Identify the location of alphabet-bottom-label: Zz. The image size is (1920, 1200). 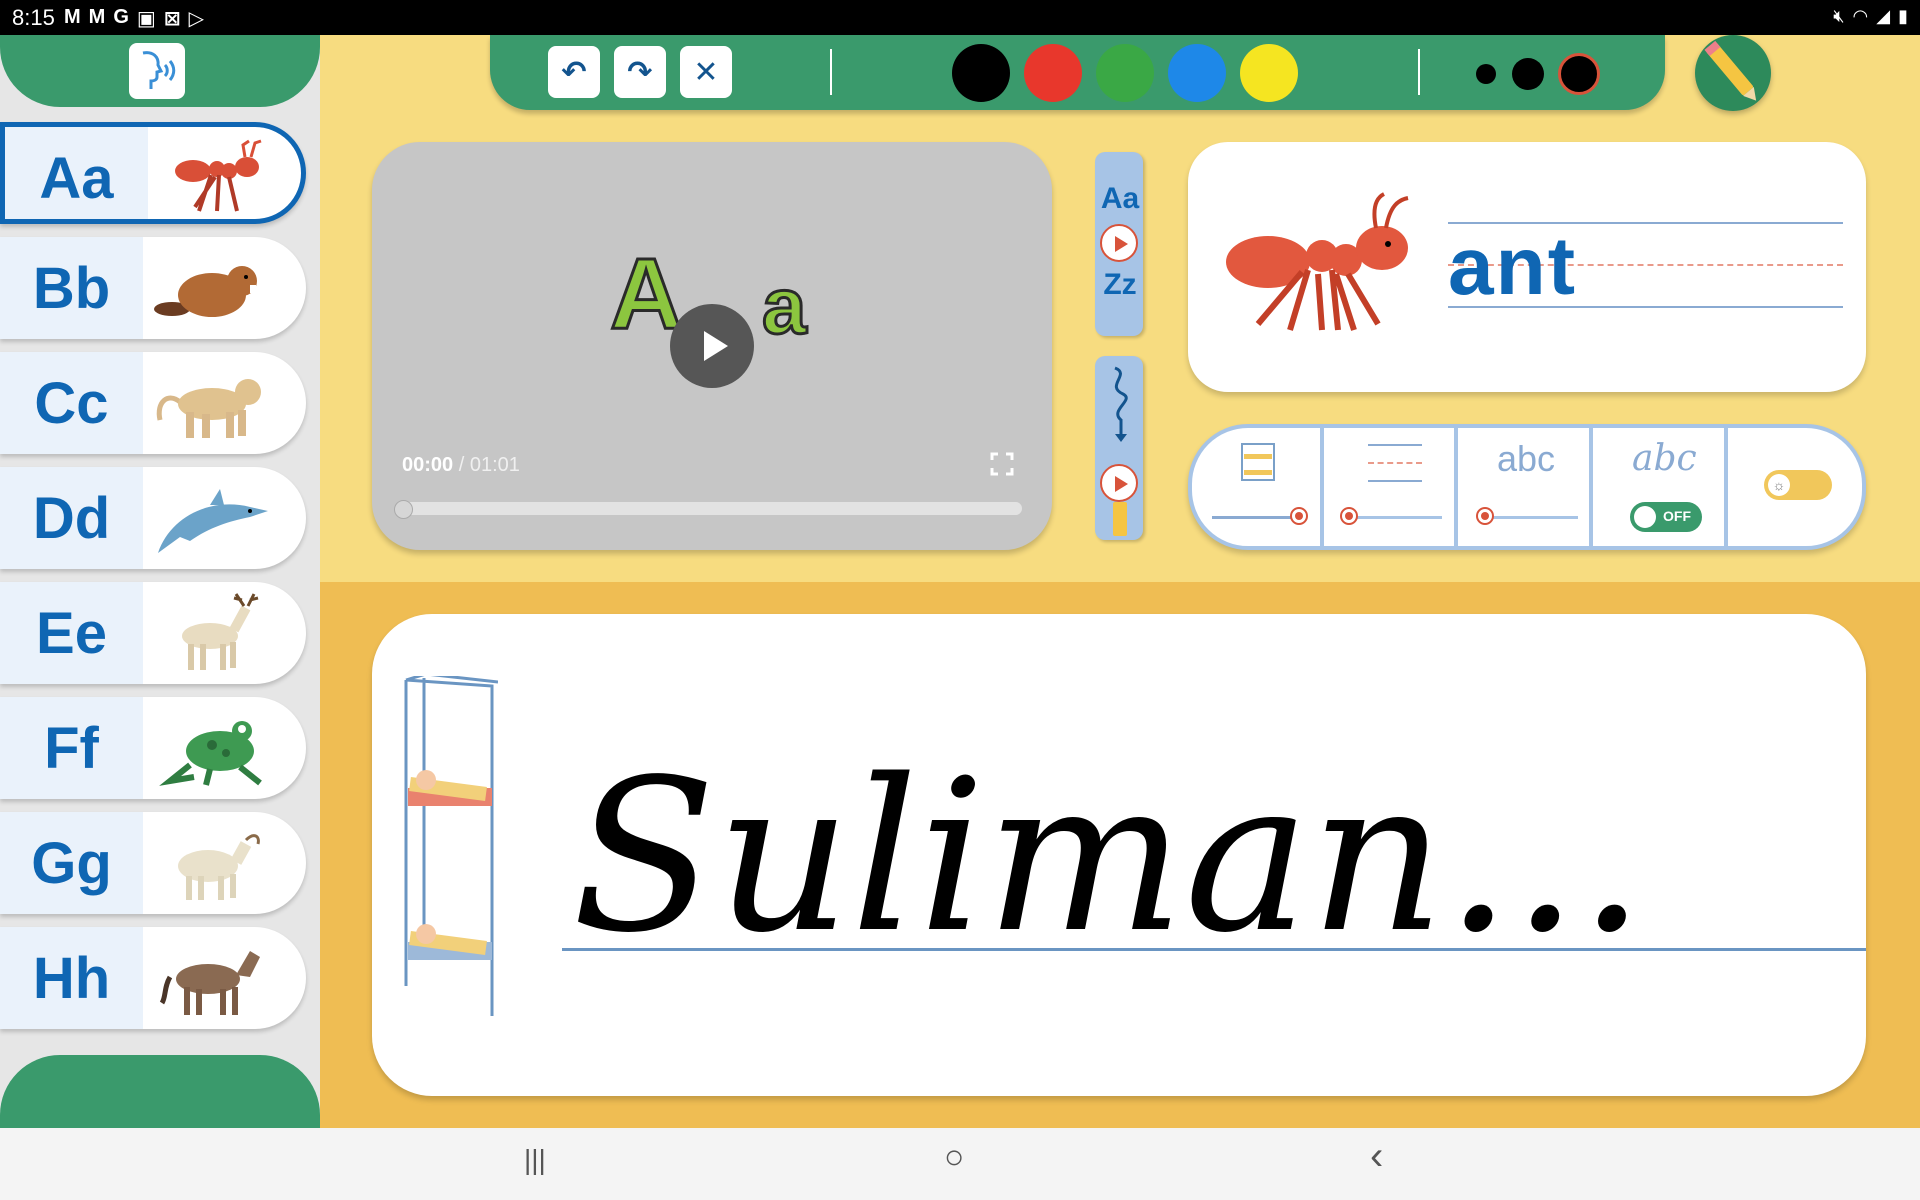
(1120, 284).